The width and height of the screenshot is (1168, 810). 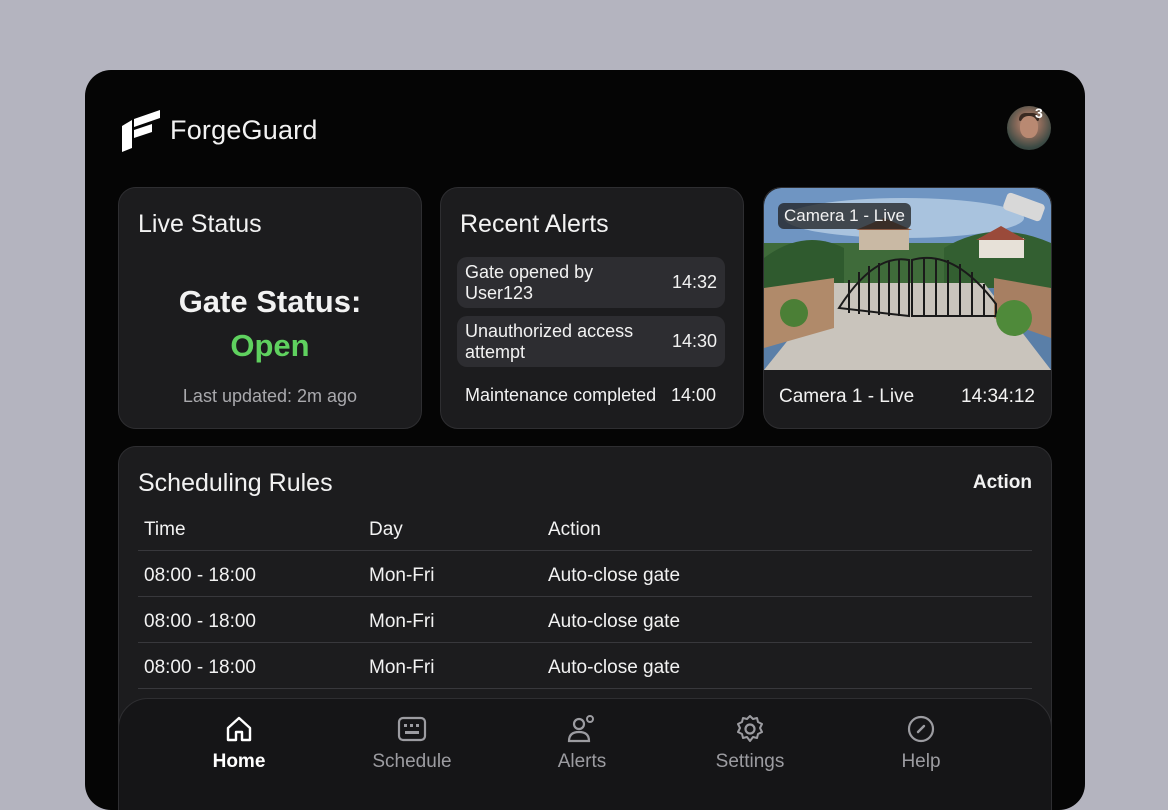 I want to click on action-button: Action, so click(x=1002, y=483).